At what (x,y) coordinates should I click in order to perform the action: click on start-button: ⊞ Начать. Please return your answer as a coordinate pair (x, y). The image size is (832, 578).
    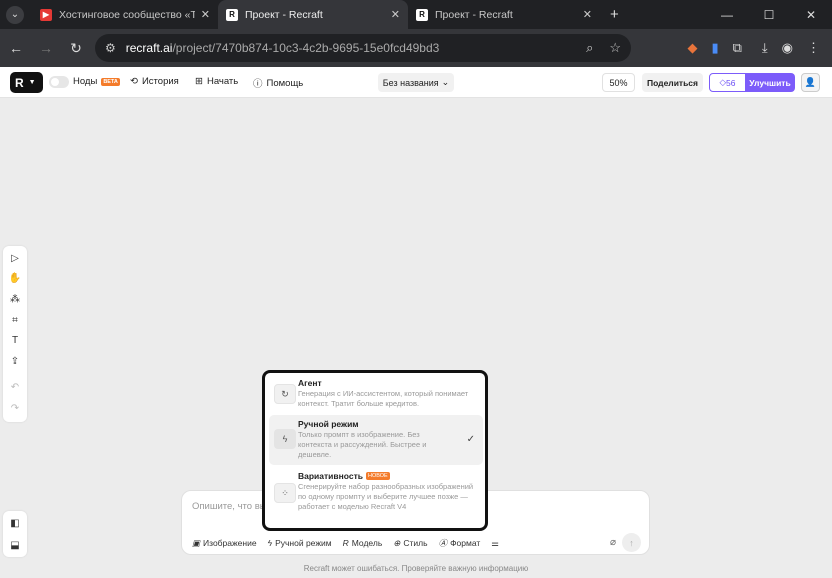
    Looking at the image, I should click on (216, 81).